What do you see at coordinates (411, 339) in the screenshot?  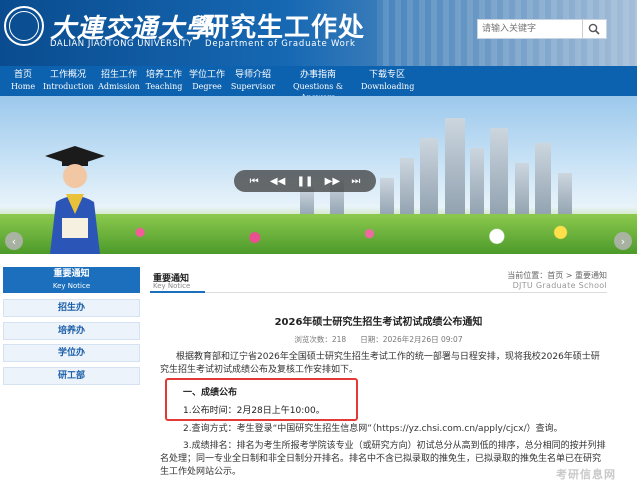 I see `publish-date: 日期：2026年2月26日 09:07` at bounding box center [411, 339].